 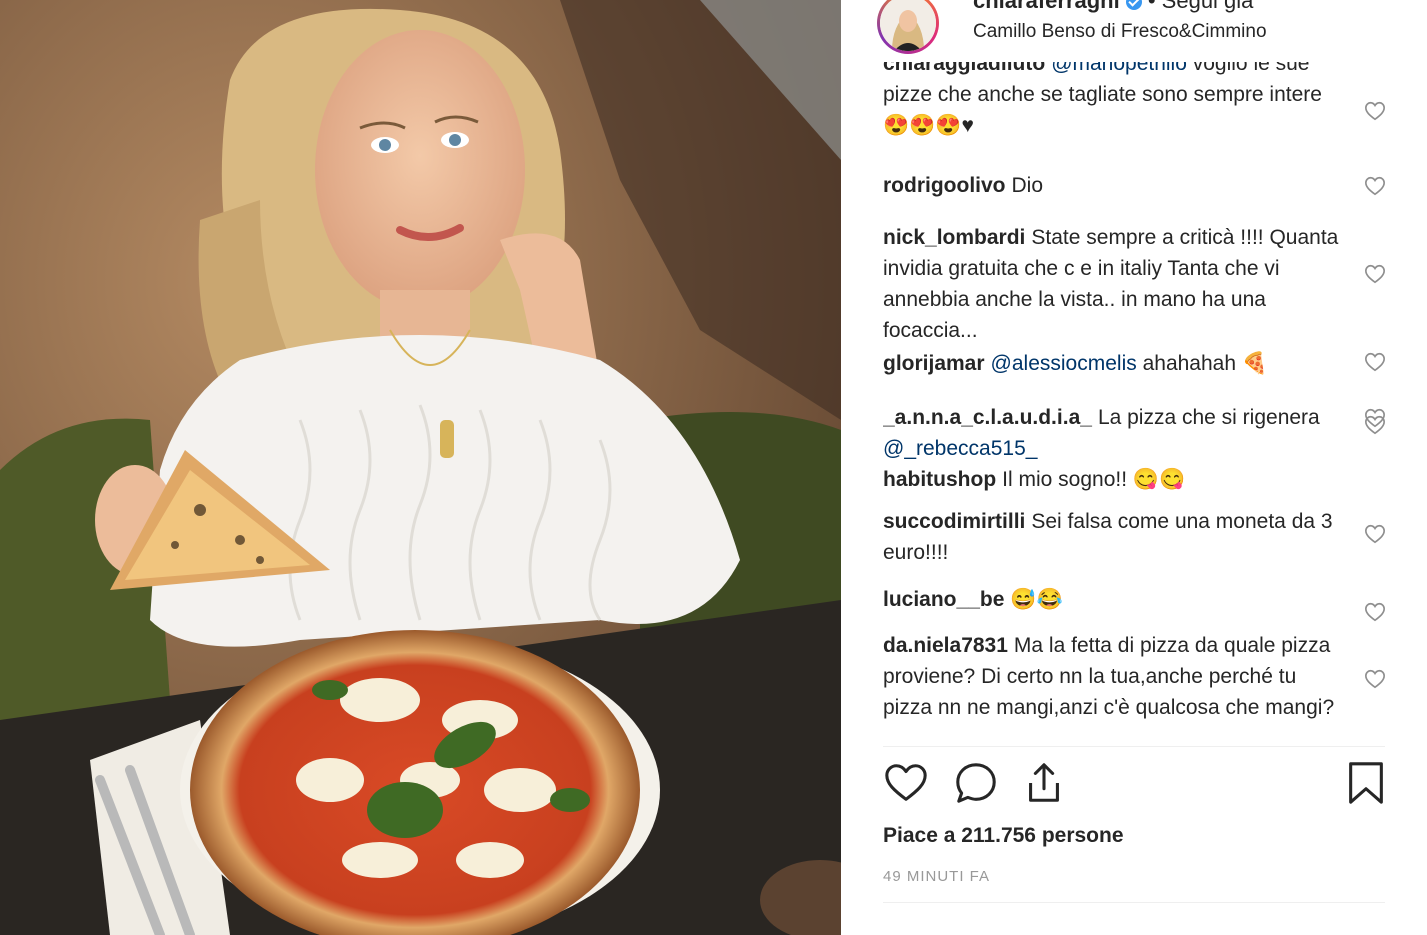 I want to click on comment-mention: @_rebecca515_, so click(x=960, y=448).